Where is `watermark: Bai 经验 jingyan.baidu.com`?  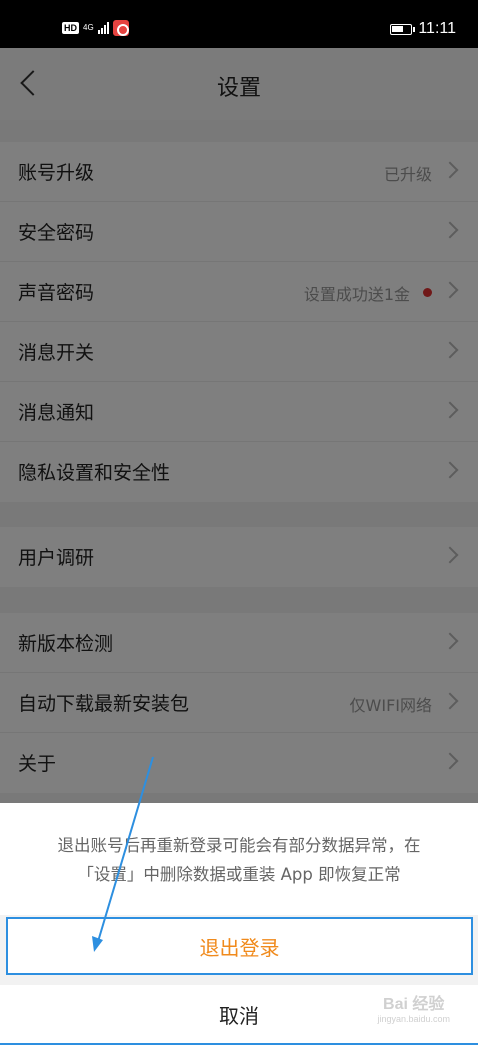 watermark: Bai 经验 jingyan.baidu.com is located at coordinates (413, 1007).